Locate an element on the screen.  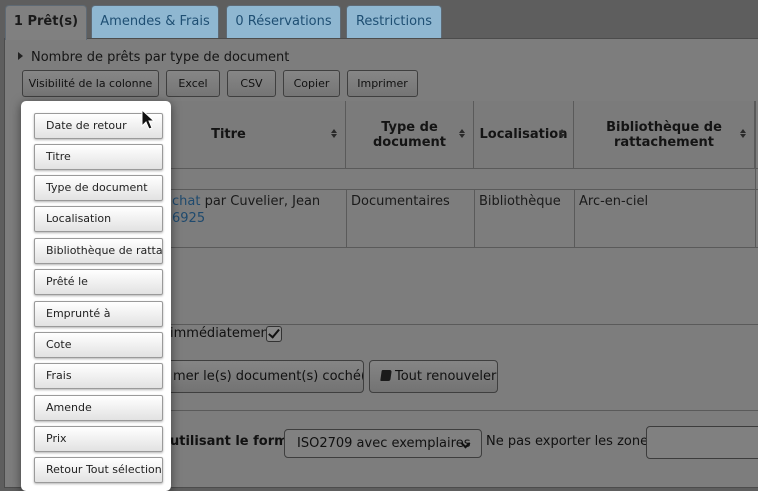
column-toggle-library: Bibliothèque de rattachement is located at coordinates (98, 251).